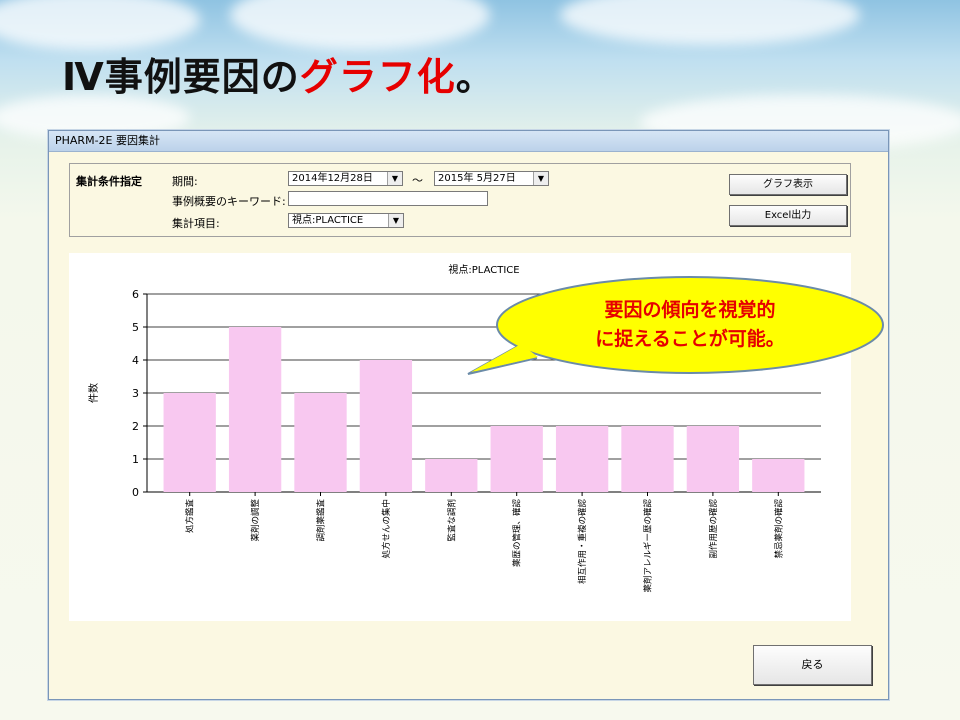  I want to click on window-title: PHARM-2E 要因集計, so click(107, 140).